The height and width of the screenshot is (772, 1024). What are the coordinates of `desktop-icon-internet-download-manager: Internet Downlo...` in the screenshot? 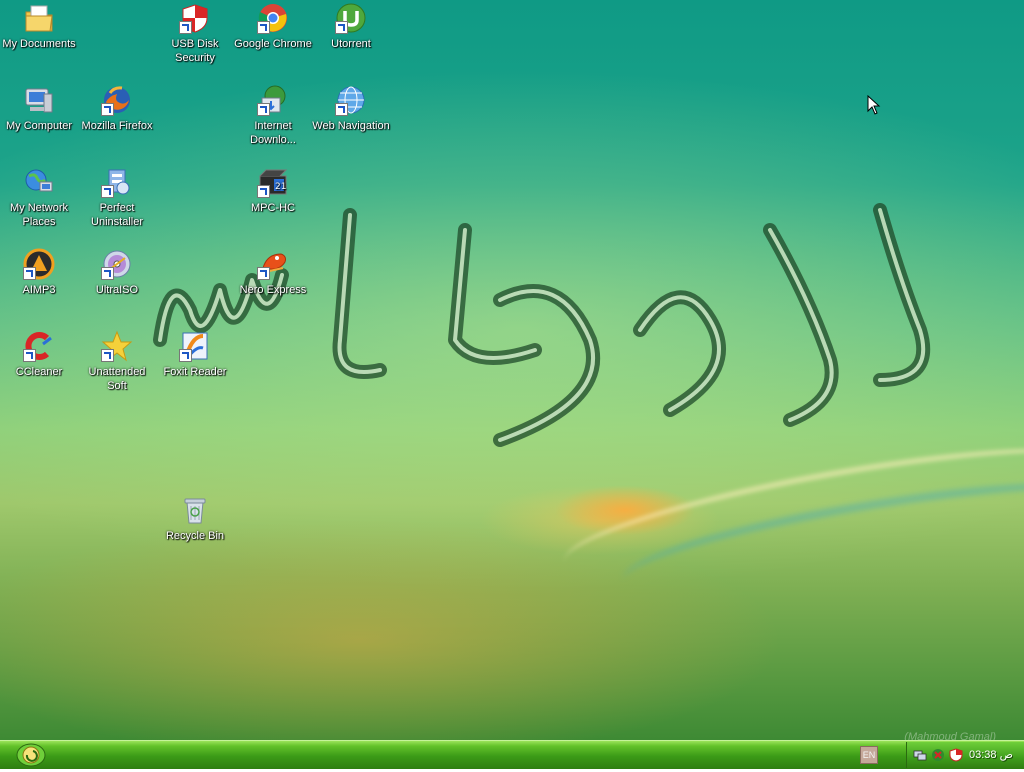 It's located at (273, 115).